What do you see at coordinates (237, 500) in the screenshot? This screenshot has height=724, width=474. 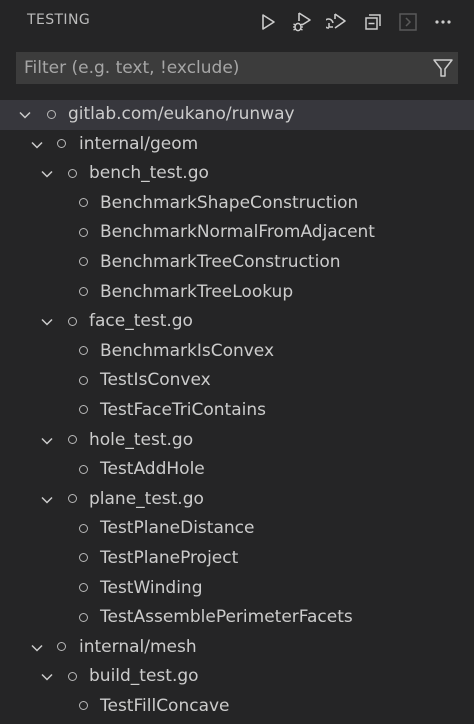 I see `tree-group-row: plane_test.go` at bounding box center [237, 500].